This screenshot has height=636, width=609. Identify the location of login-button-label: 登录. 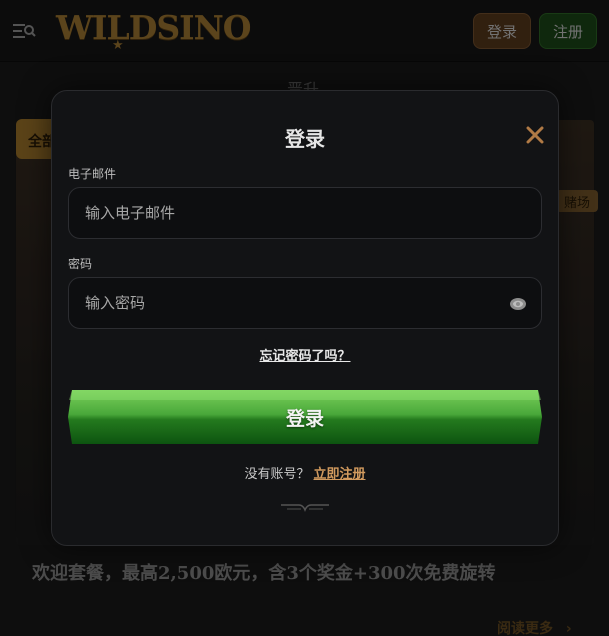
(304, 418).